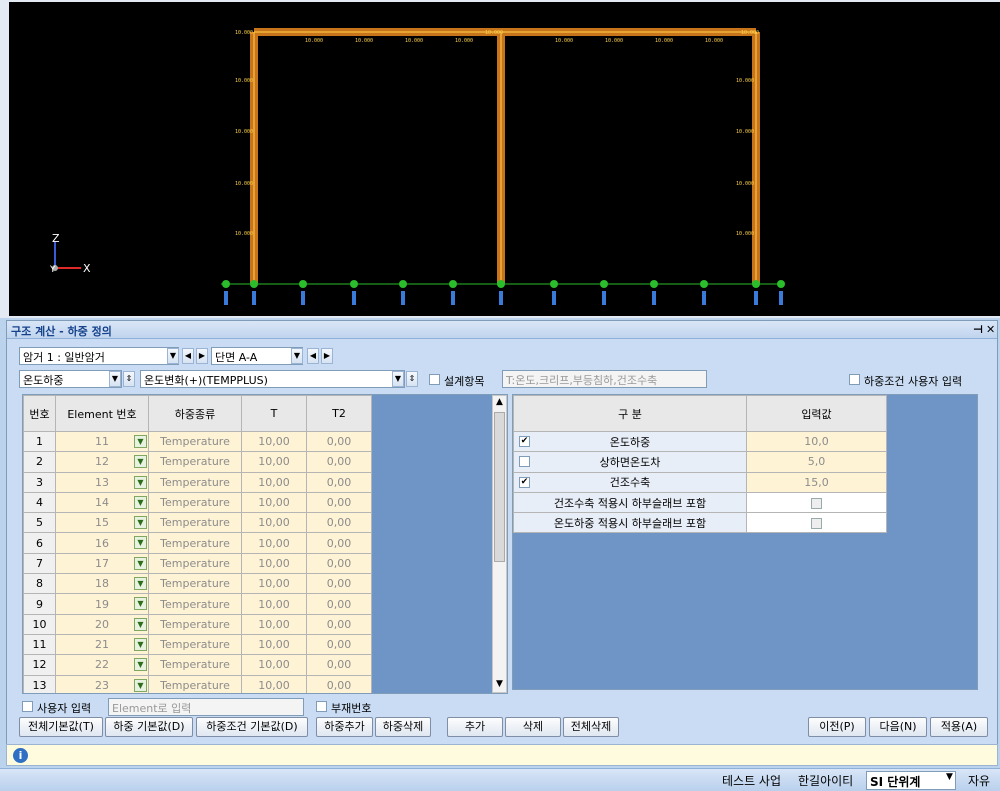 The height and width of the screenshot is (791, 1000). Describe the element at coordinates (499, 685) in the screenshot. I see `scroll-down-icon: ▼` at that location.